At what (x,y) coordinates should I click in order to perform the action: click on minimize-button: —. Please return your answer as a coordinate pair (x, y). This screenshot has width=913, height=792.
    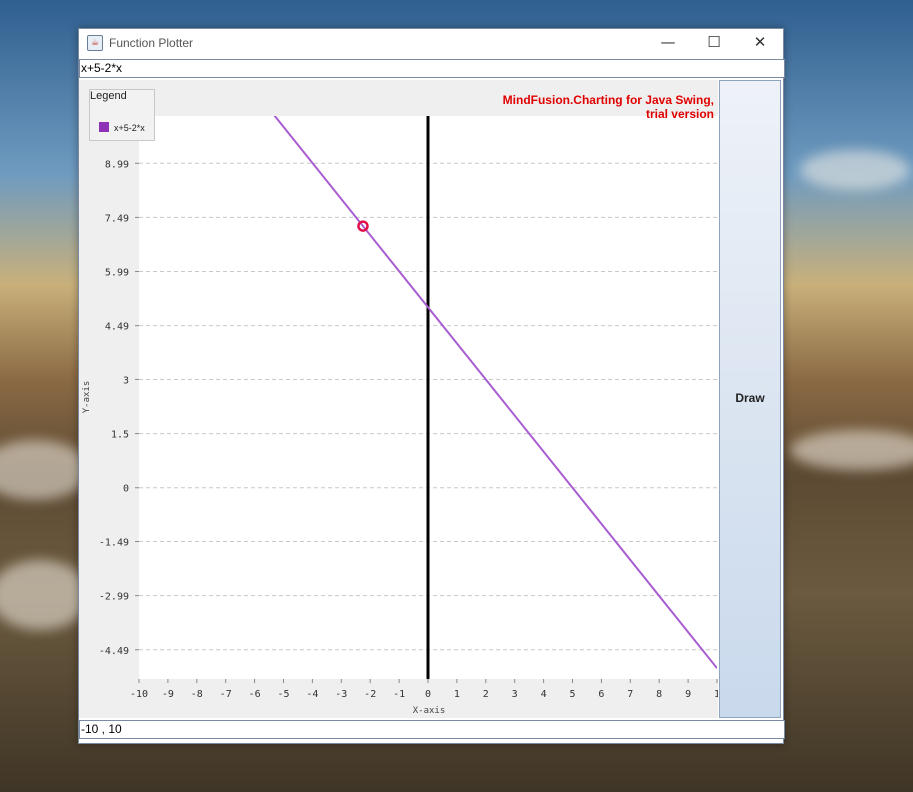
    Looking at the image, I should click on (668, 43).